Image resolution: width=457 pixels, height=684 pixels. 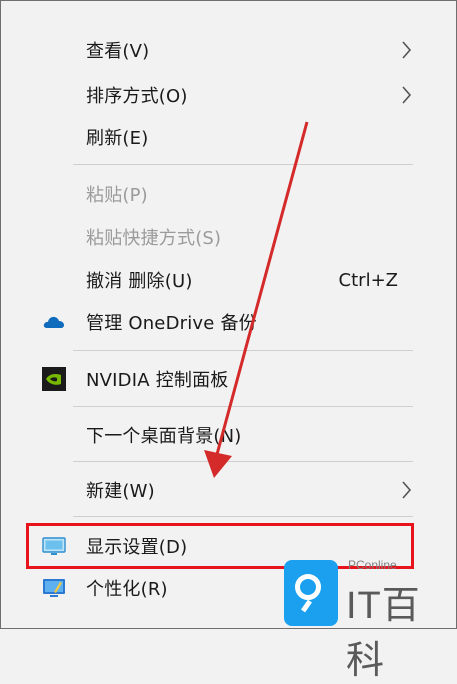 I want to click on nvidia-icon, so click(x=54, y=379).